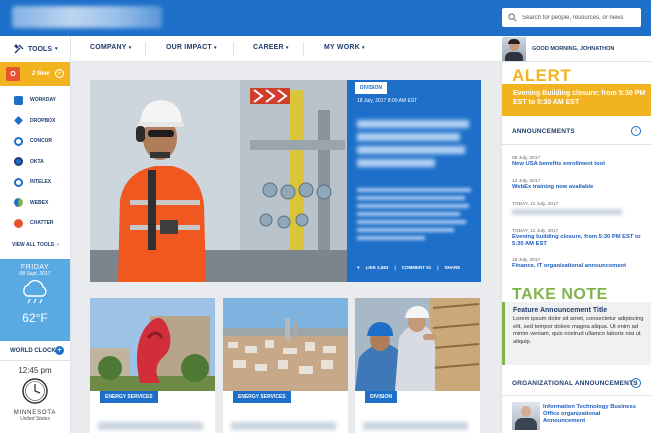  I want to click on nav-our-impact-label: OUR IMPACT, so click(189, 47).